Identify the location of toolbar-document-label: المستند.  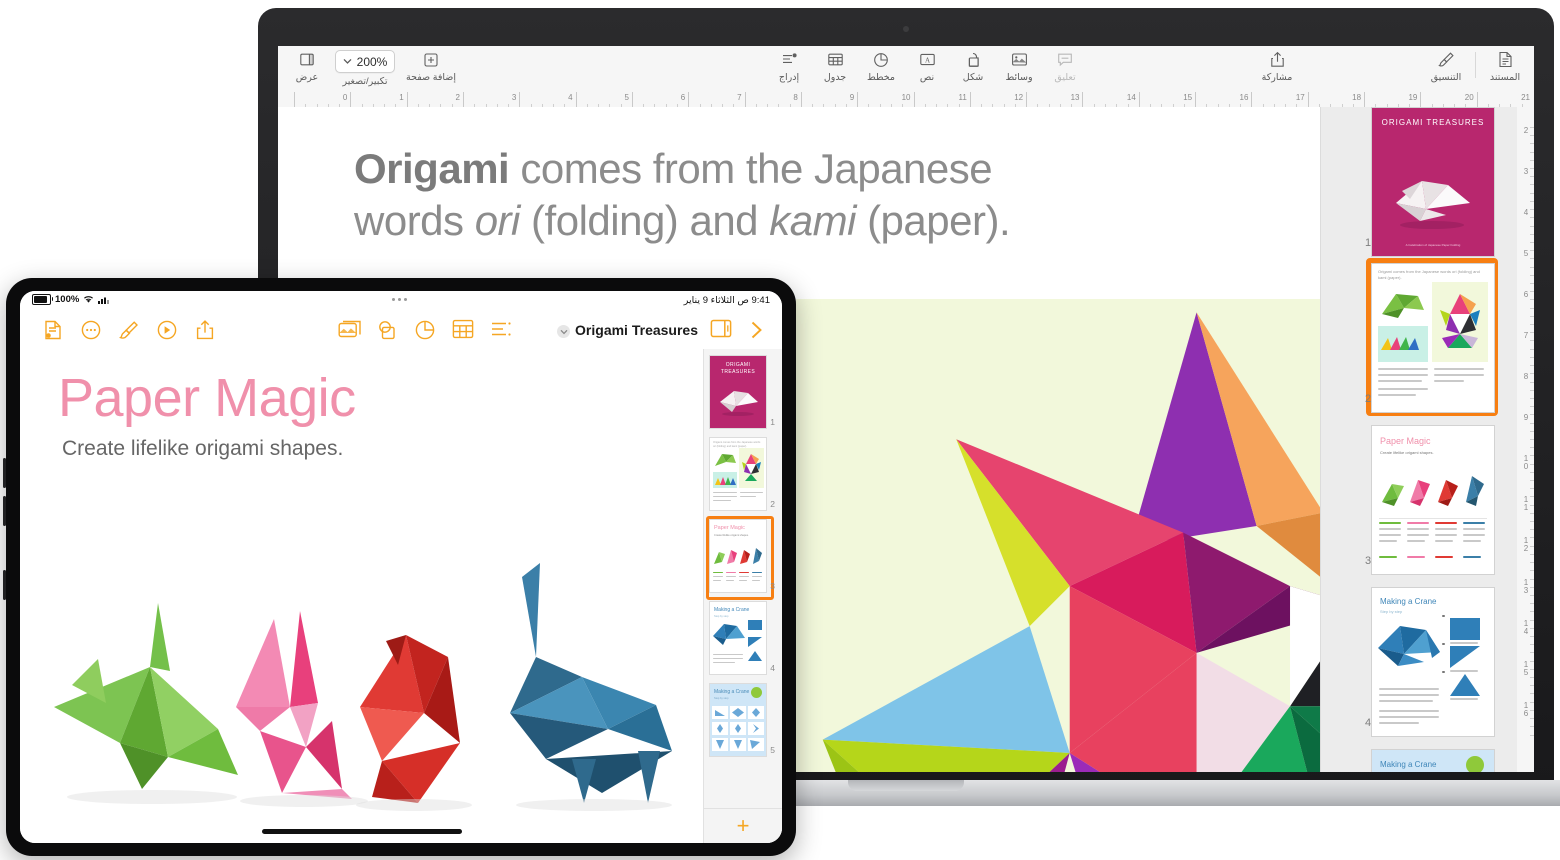
(1505, 77).